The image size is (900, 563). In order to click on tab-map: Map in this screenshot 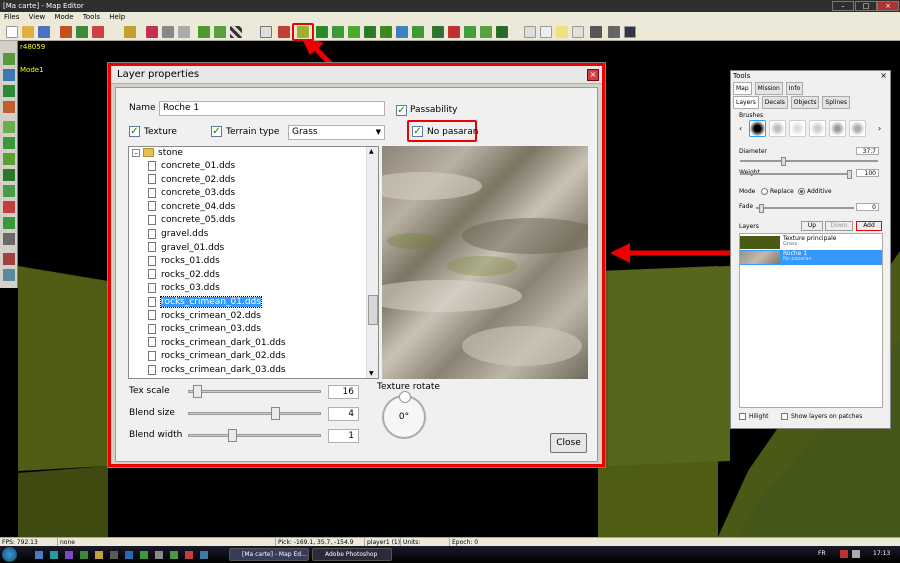, I will do `click(742, 88)`.